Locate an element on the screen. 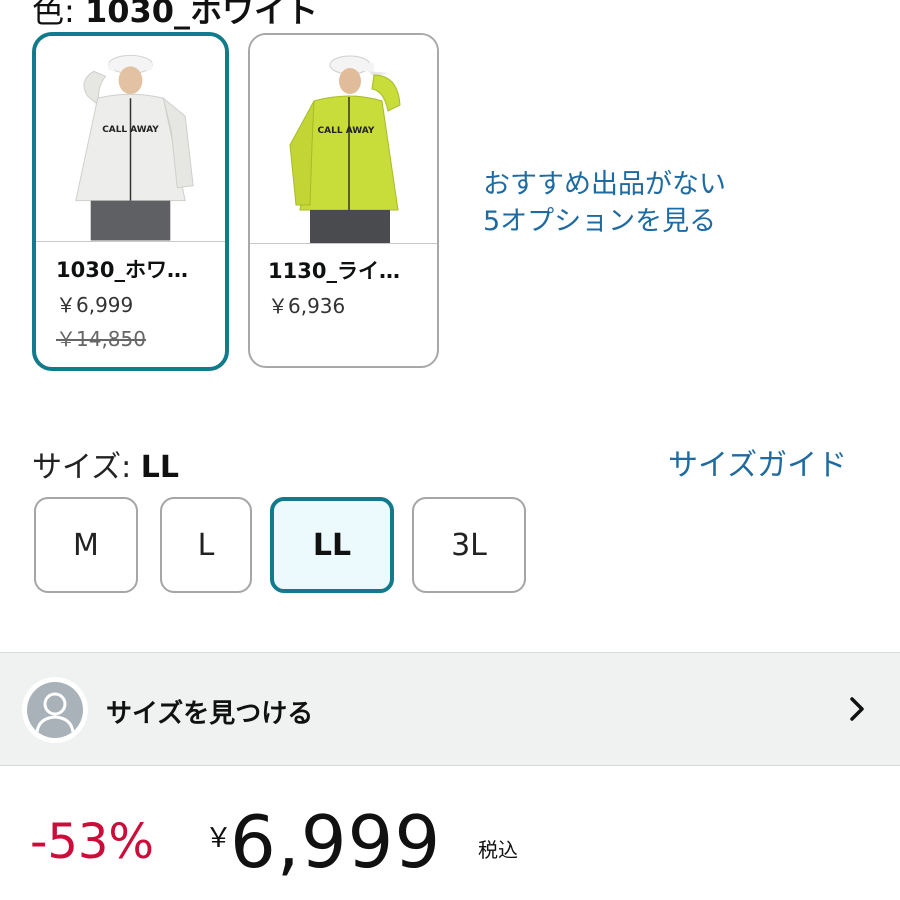 Image resolution: width=900 pixels, height=900 pixels. swatch-price: ￥6,999 is located at coordinates (95, 305).